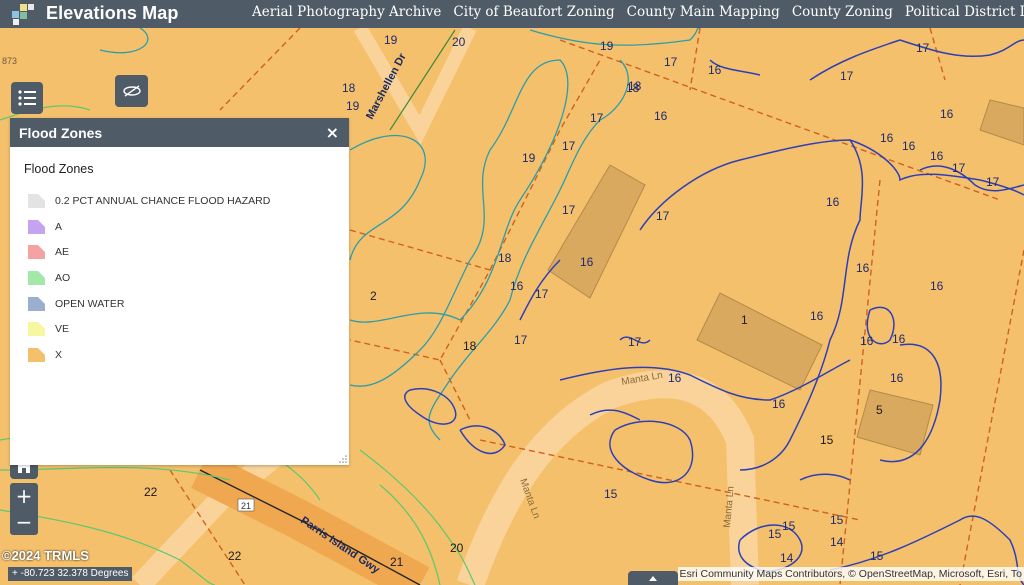 The height and width of the screenshot is (585, 1024). What do you see at coordinates (90, 303) in the screenshot?
I see `legend-label: OPEN WATER` at bounding box center [90, 303].